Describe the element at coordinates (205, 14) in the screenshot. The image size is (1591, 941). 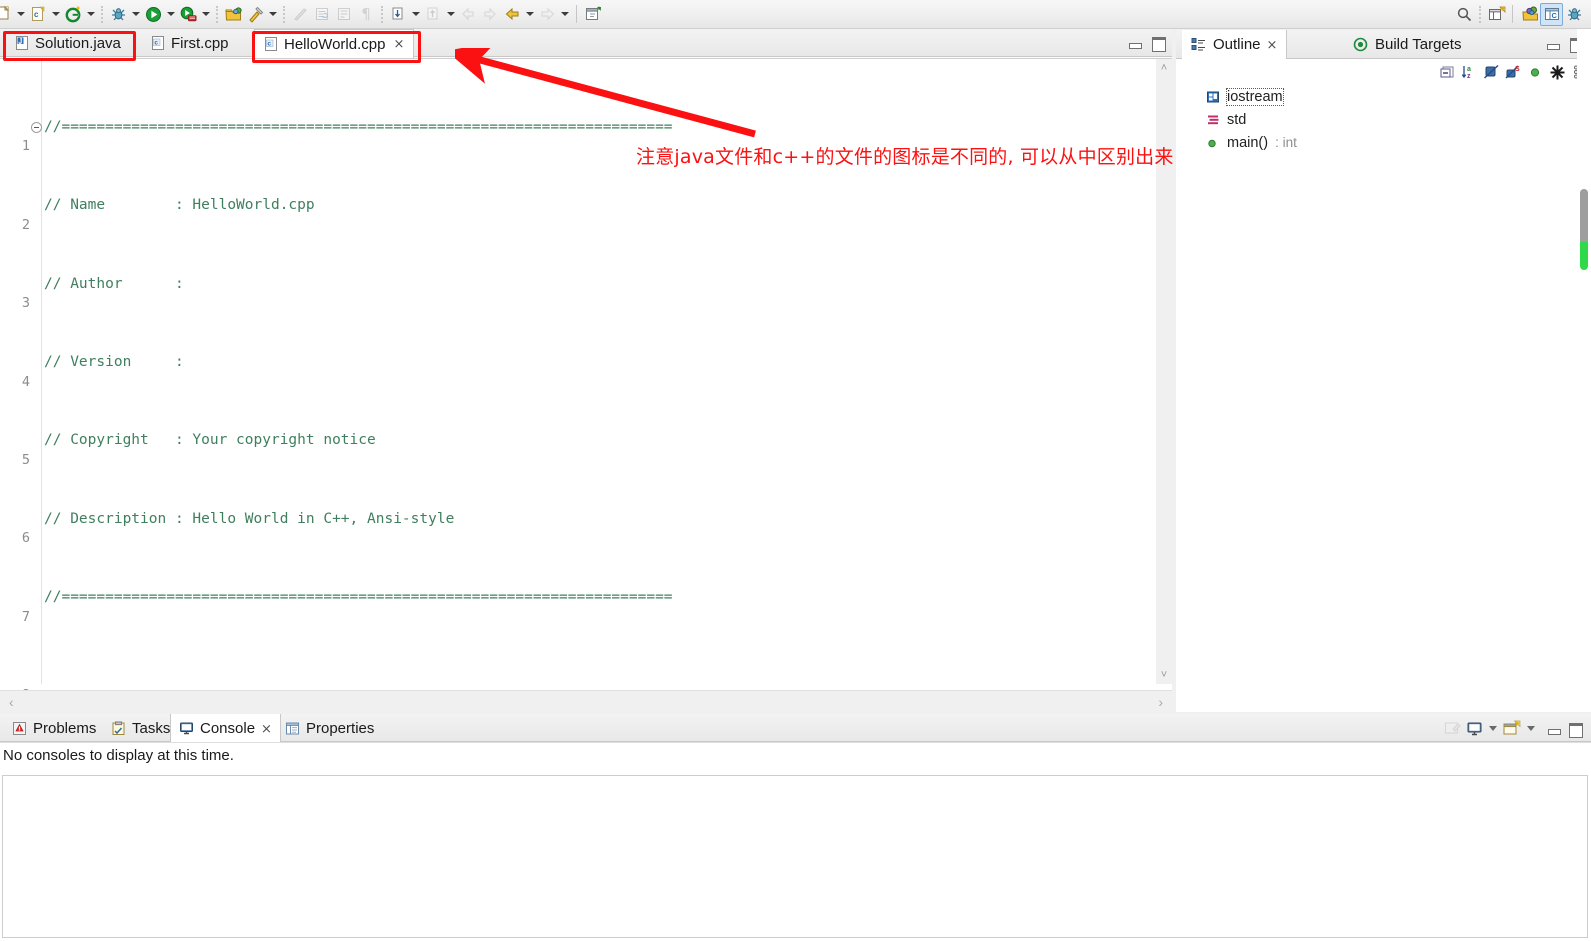
I see `external-tools-chevron-down-icon` at that location.